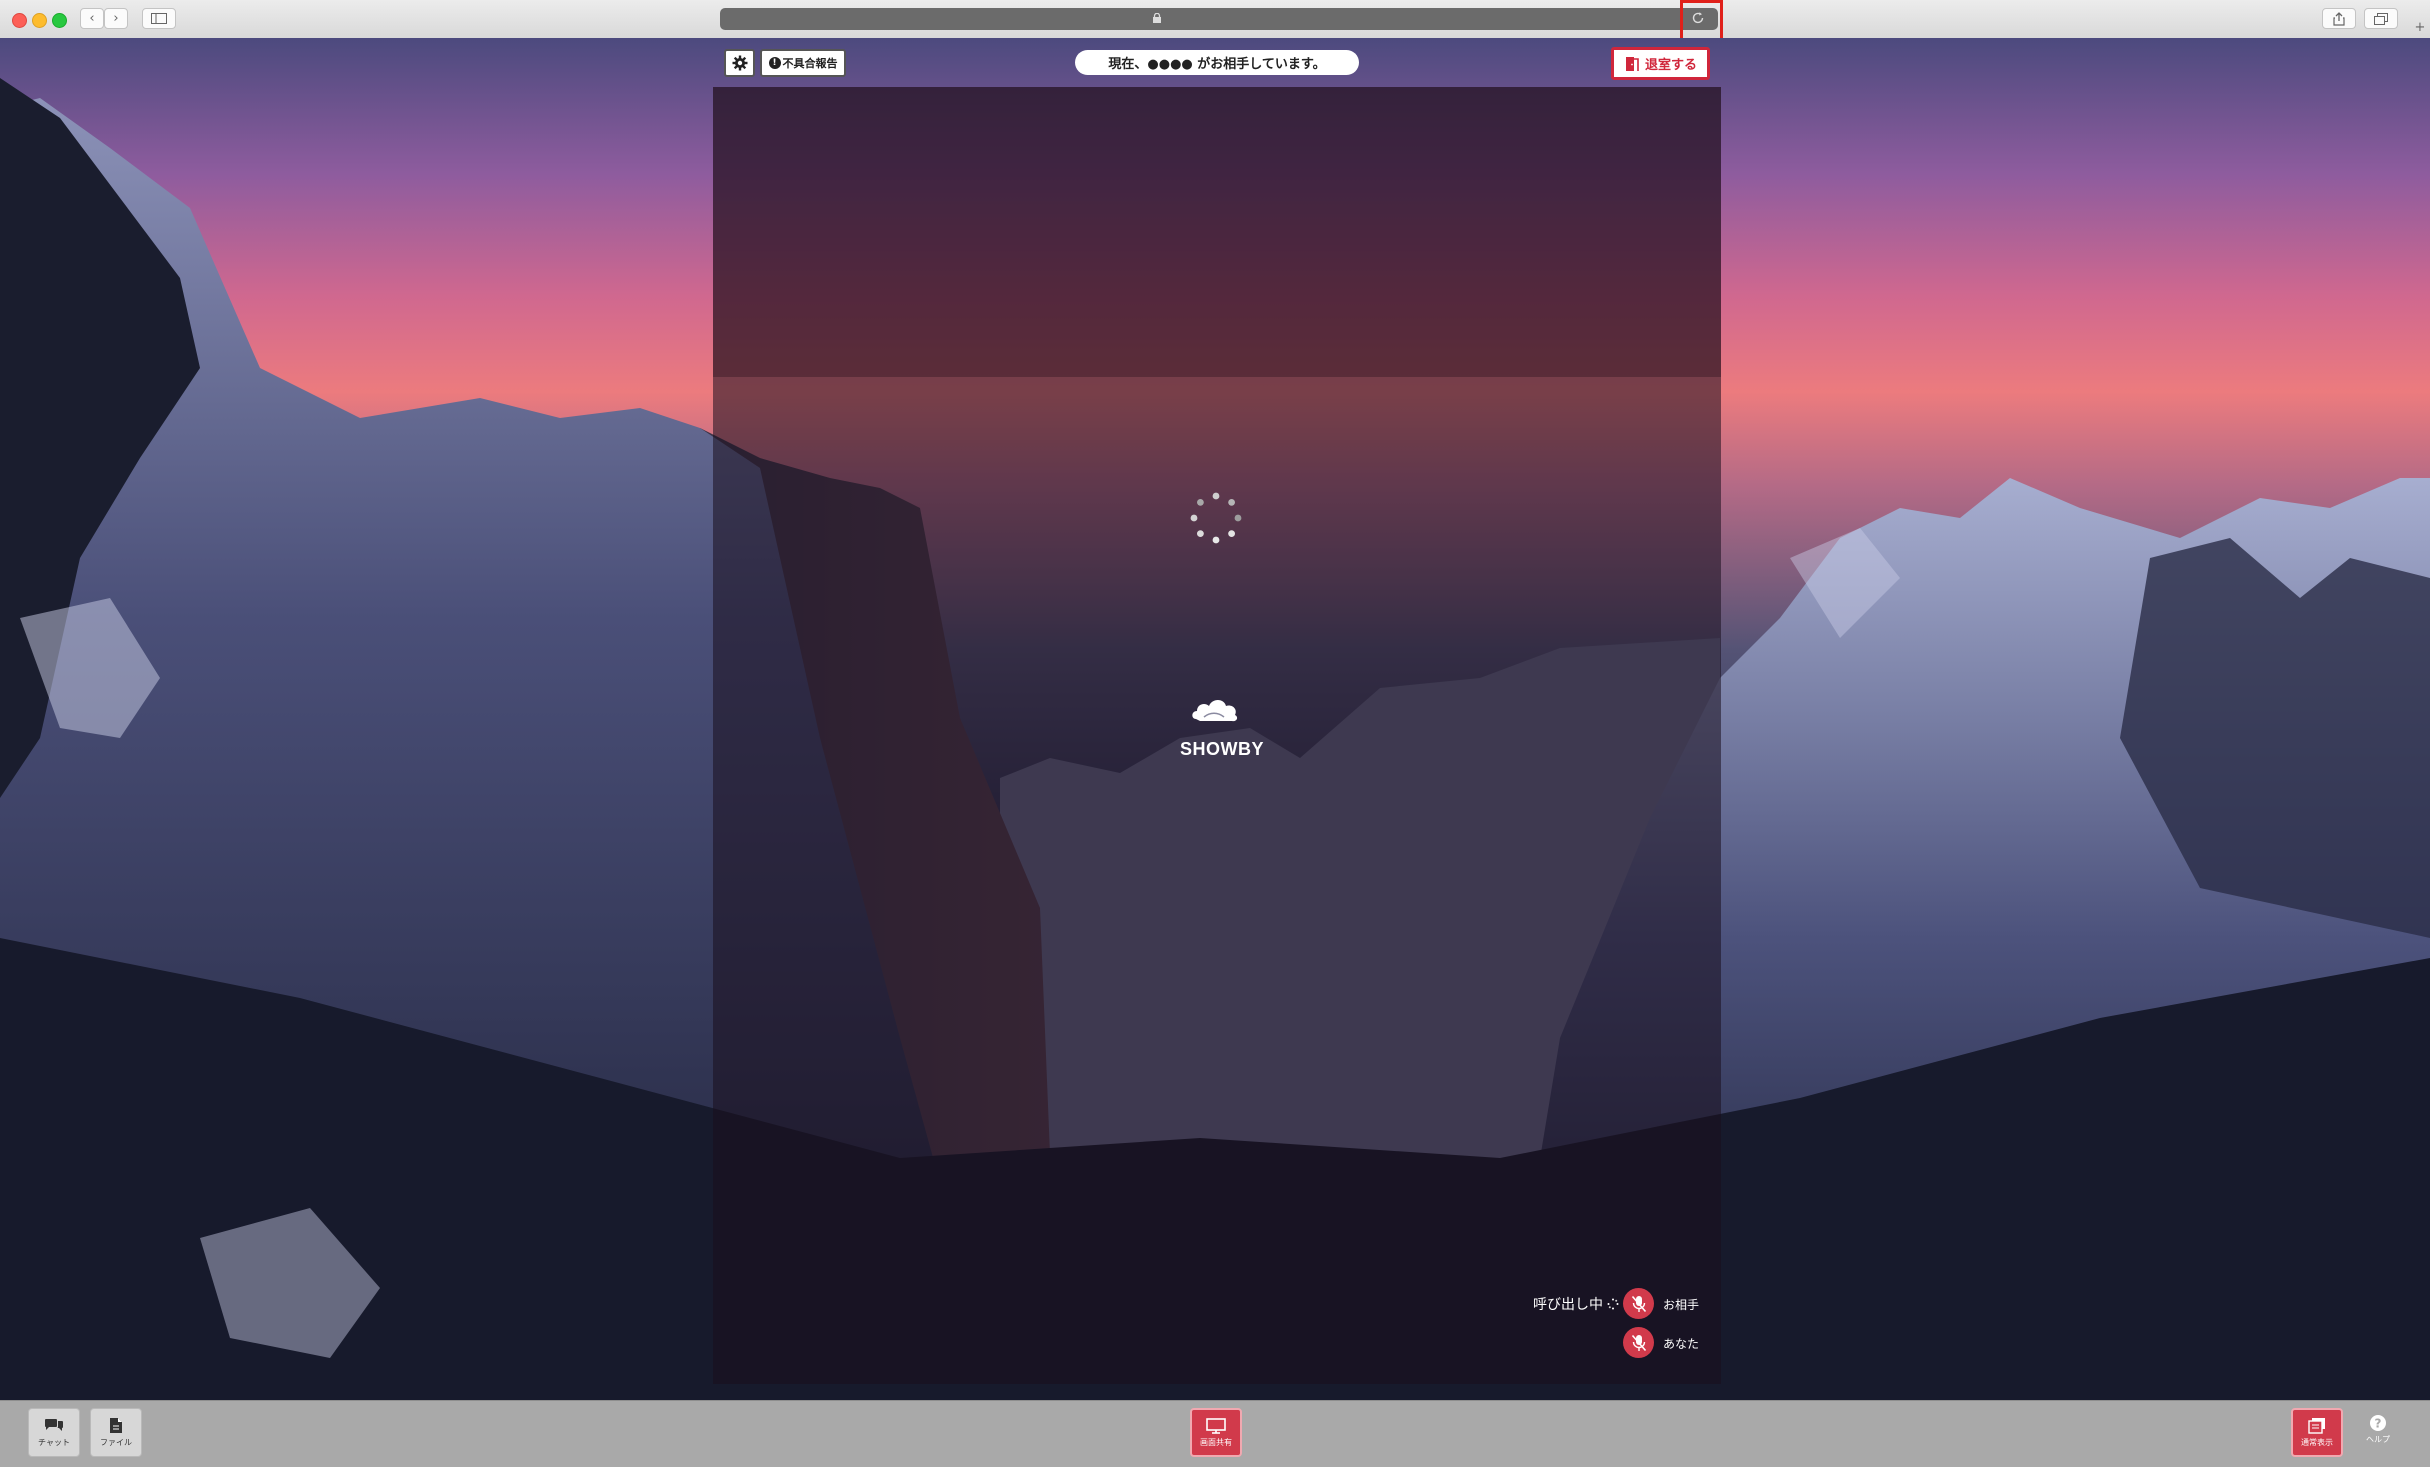  Describe the element at coordinates (1216, 518) in the screenshot. I see `loading-spinner-icon` at that location.